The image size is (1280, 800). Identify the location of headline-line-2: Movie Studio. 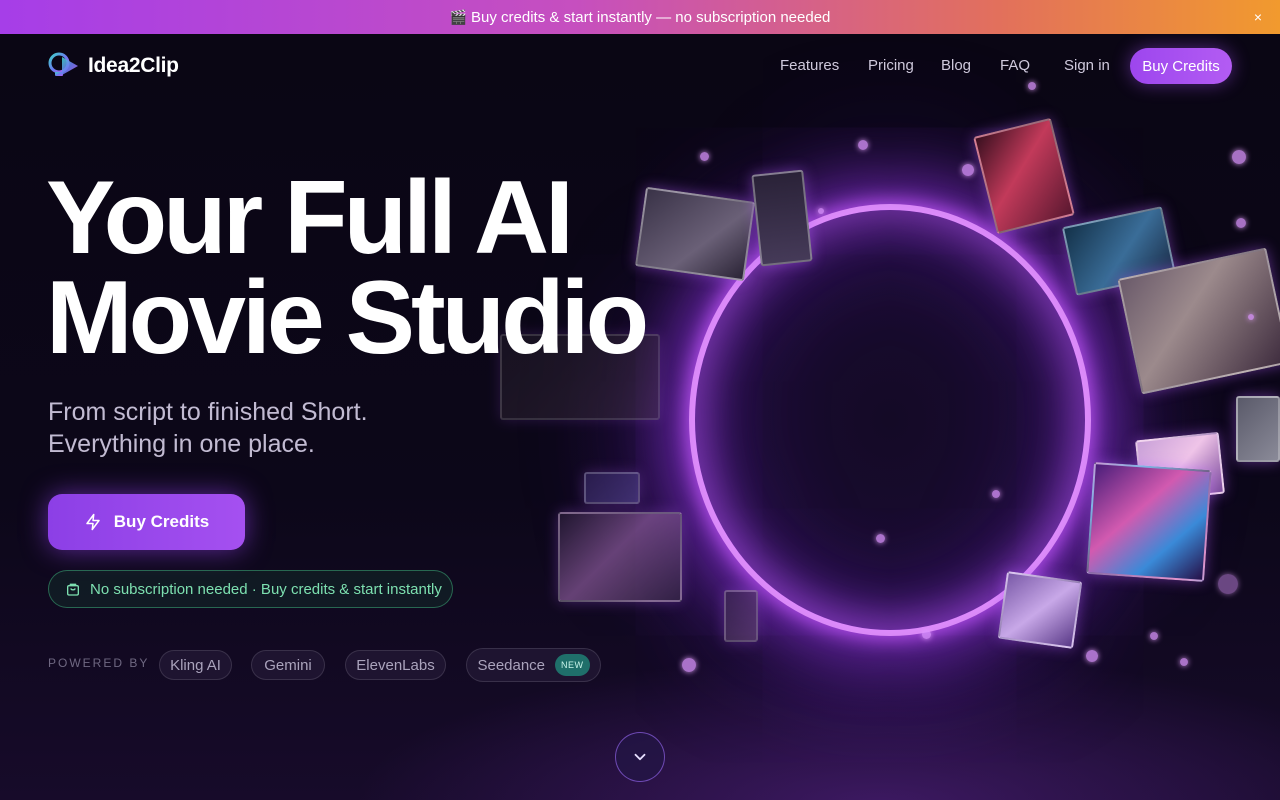
(347, 318).